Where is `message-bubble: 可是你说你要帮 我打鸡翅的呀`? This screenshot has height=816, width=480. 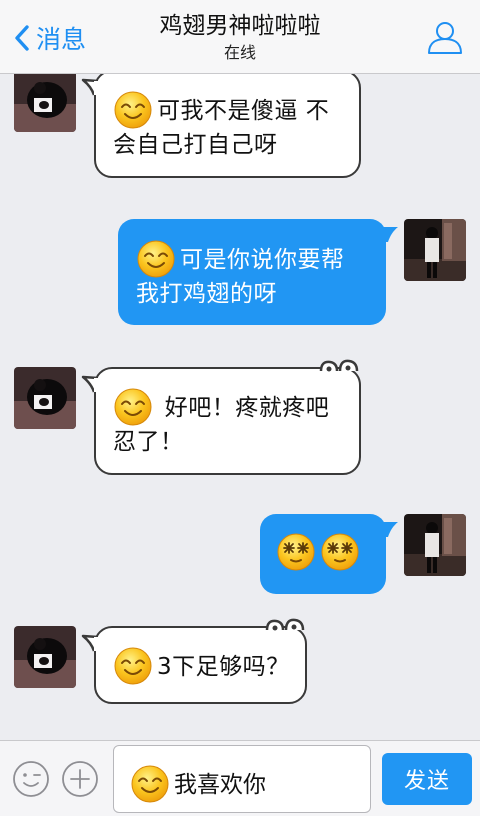
message-bubble: 可是你说你要帮 我打鸡翅的呀 is located at coordinates (258, 272).